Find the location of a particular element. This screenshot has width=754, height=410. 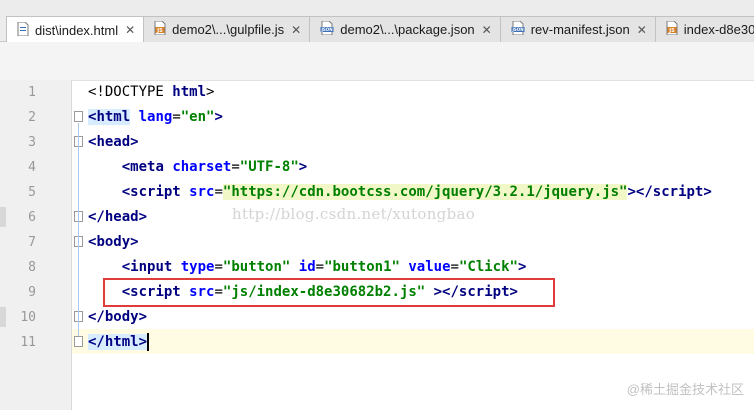

tab-label: index-d8e306 is located at coordinates (718, 29).